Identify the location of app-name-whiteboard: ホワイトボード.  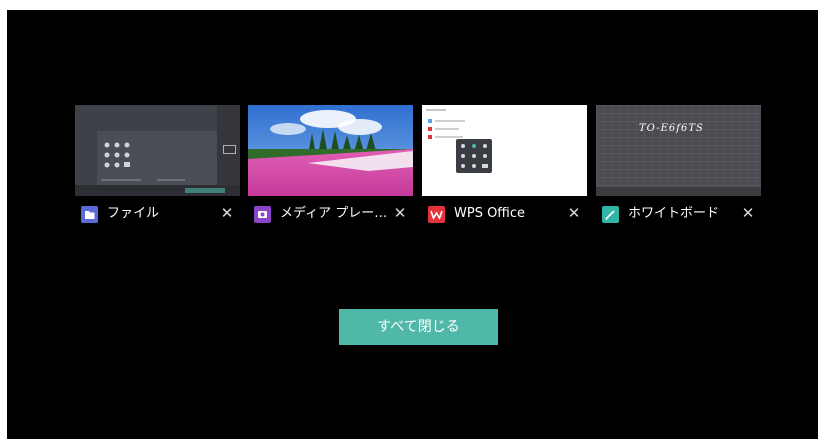
(674, 213).